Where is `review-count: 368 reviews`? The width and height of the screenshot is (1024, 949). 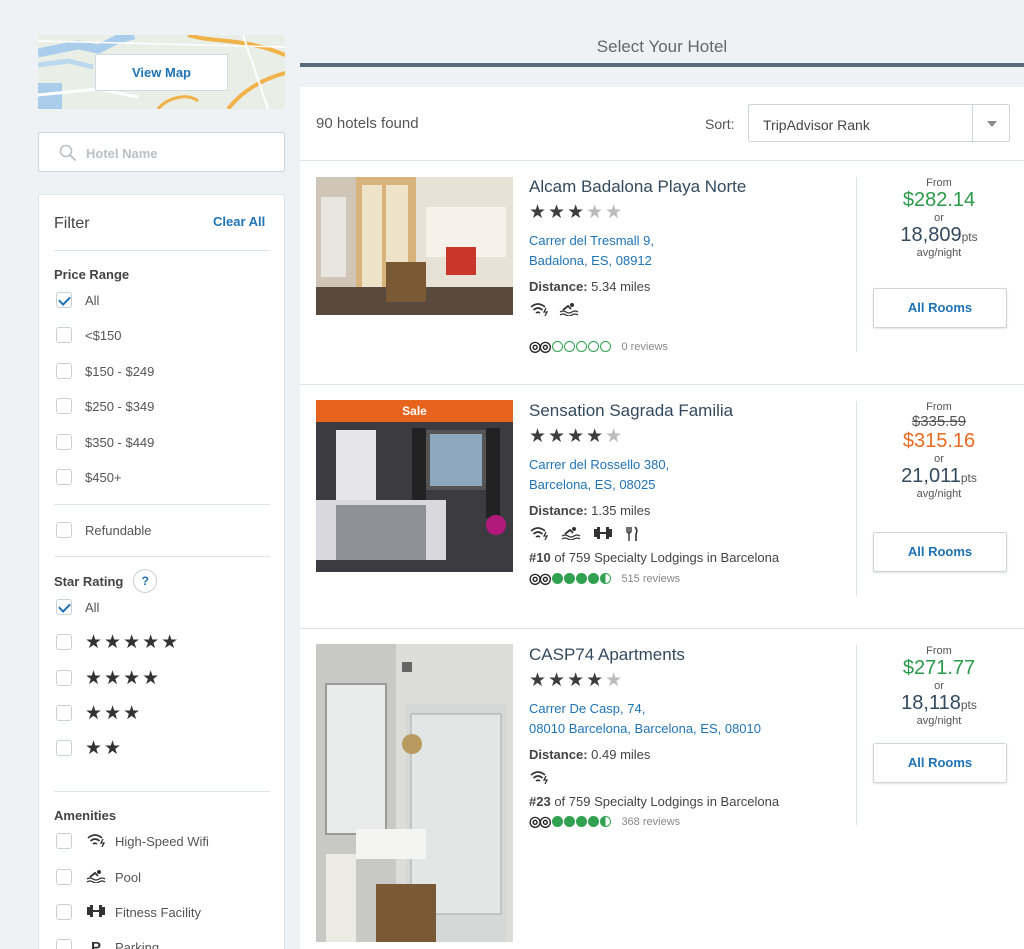
review-count: 368 reviews is located at coordinates (651, 821).